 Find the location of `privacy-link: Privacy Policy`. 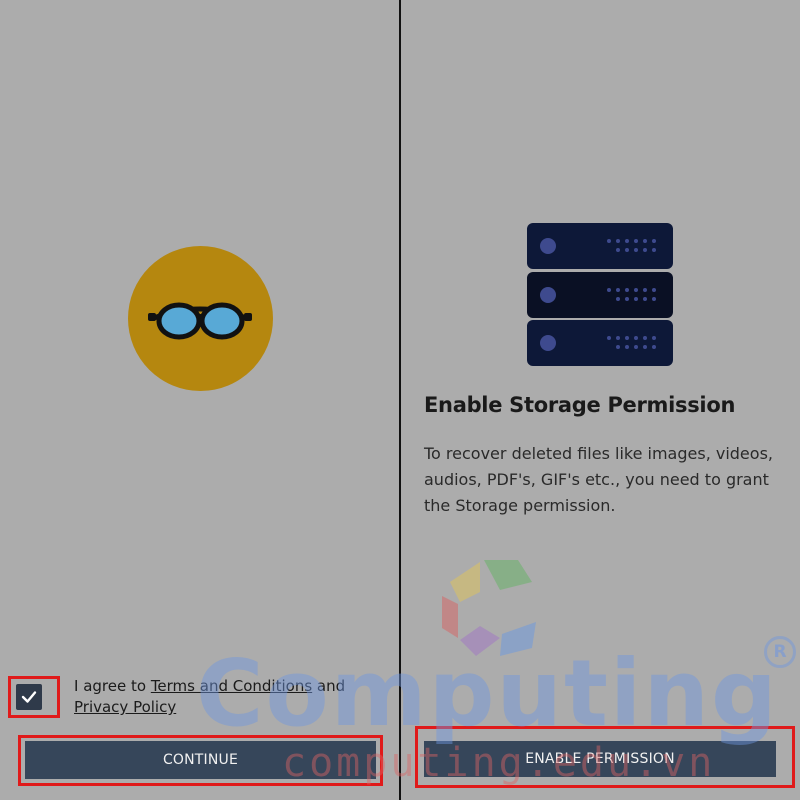

privacy-link: Privacy Policy is located at coordinates (125, 707).